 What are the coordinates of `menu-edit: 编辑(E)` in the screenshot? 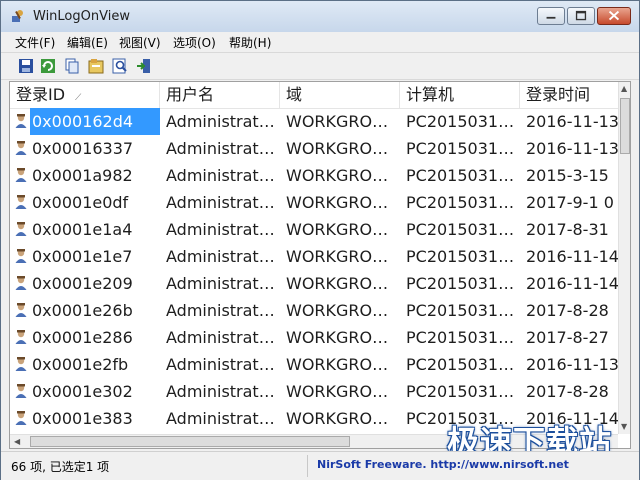 It's located at (87, 42).